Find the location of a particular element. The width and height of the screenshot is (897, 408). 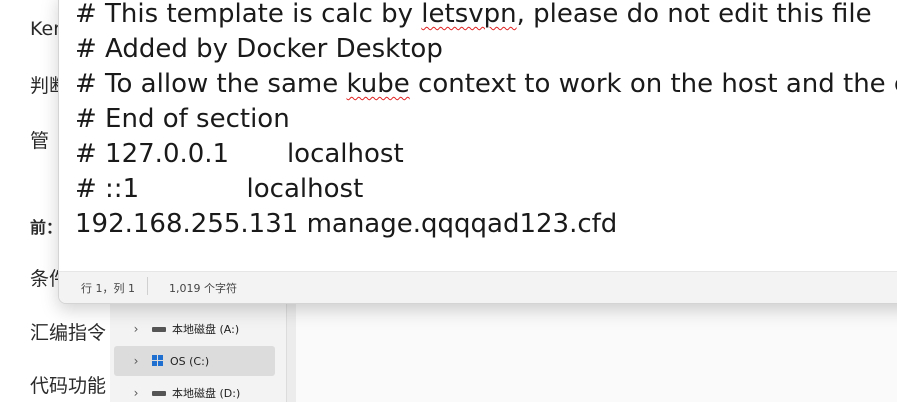

text-line: # ::1 localhost is located at coordinates (219, 189).